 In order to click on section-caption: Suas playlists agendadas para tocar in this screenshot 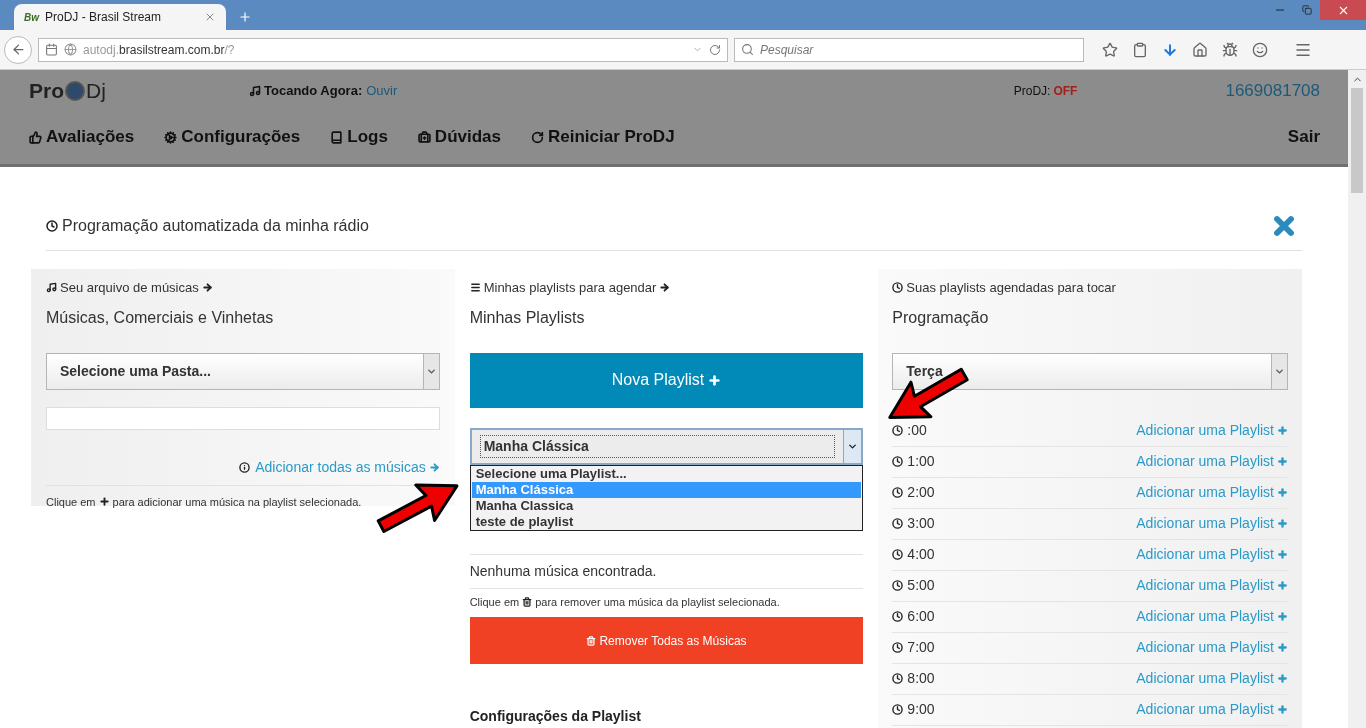, I will do `click(1011, 288)`.